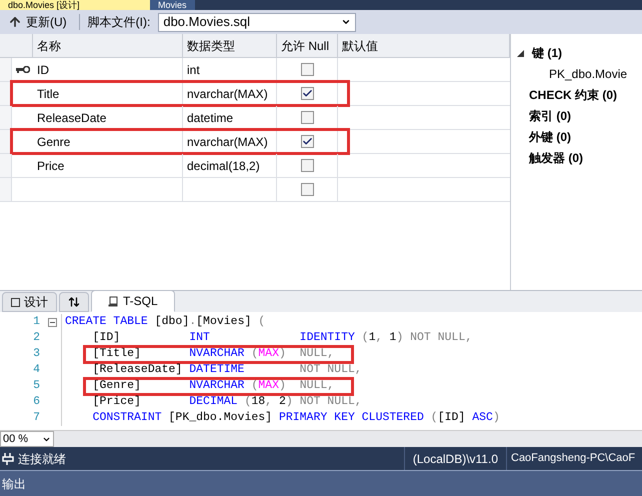 The height and width of the screenshot is (496, 642). I want to click on user-name: CaoFangsheng-PC\CaoF, so click(573, 458).